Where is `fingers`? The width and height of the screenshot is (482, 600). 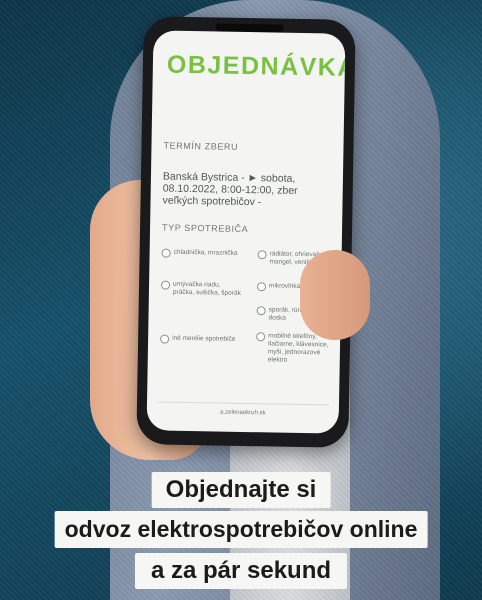
fingers is located at coordinates (335, 295).